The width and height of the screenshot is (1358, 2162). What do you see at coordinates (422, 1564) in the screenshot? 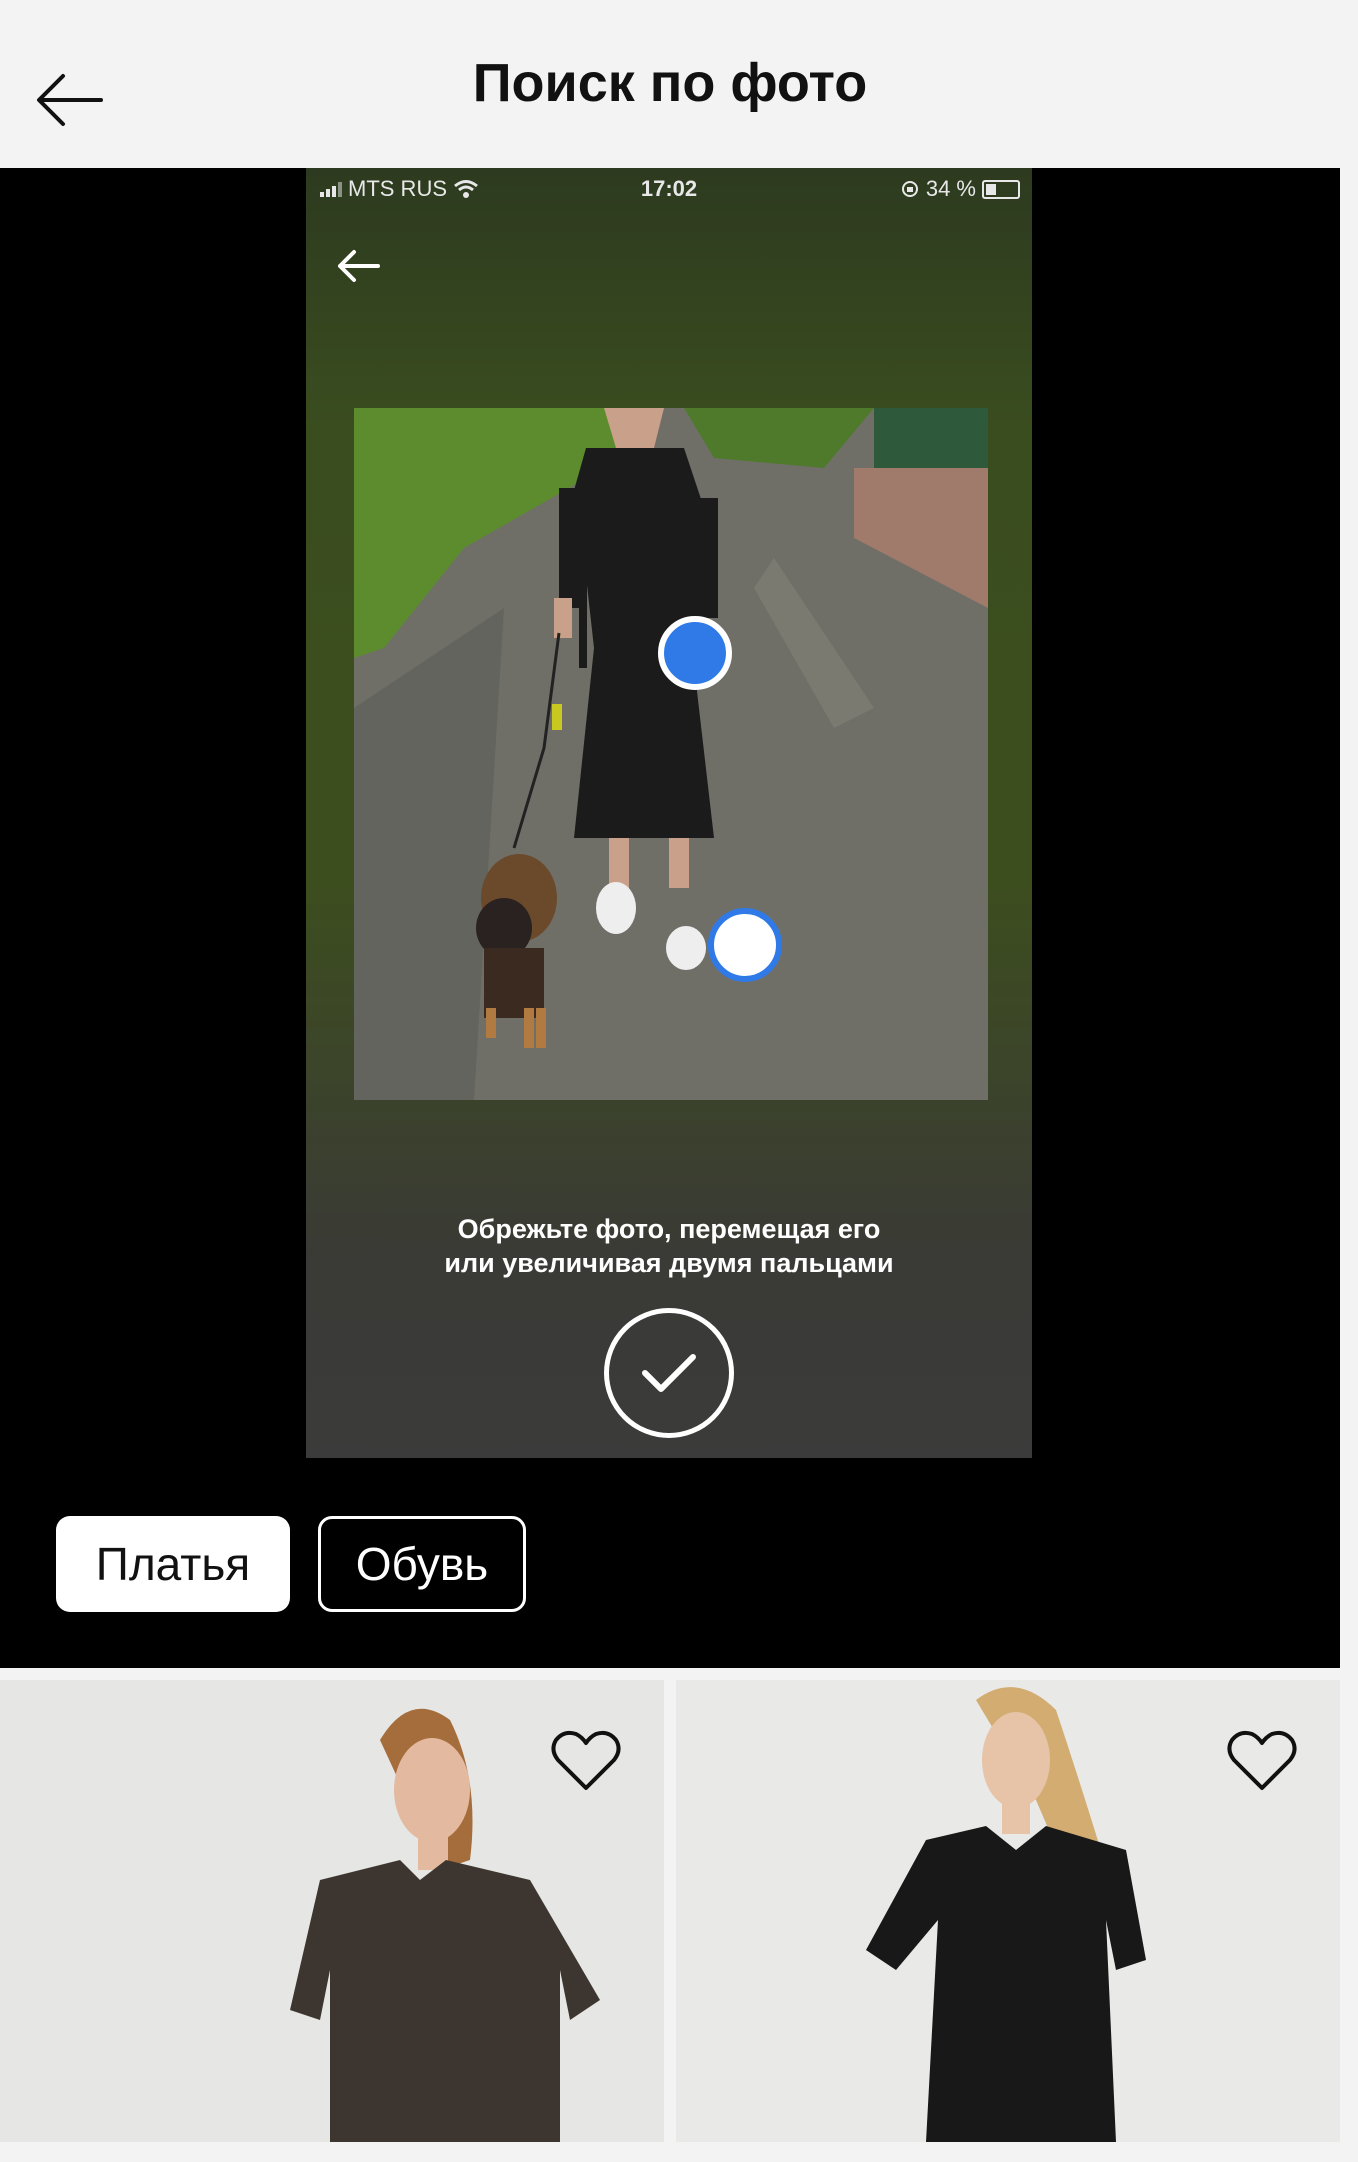
I see `category-chip-shoes: Обувь` at bounding box center [422, 1564].